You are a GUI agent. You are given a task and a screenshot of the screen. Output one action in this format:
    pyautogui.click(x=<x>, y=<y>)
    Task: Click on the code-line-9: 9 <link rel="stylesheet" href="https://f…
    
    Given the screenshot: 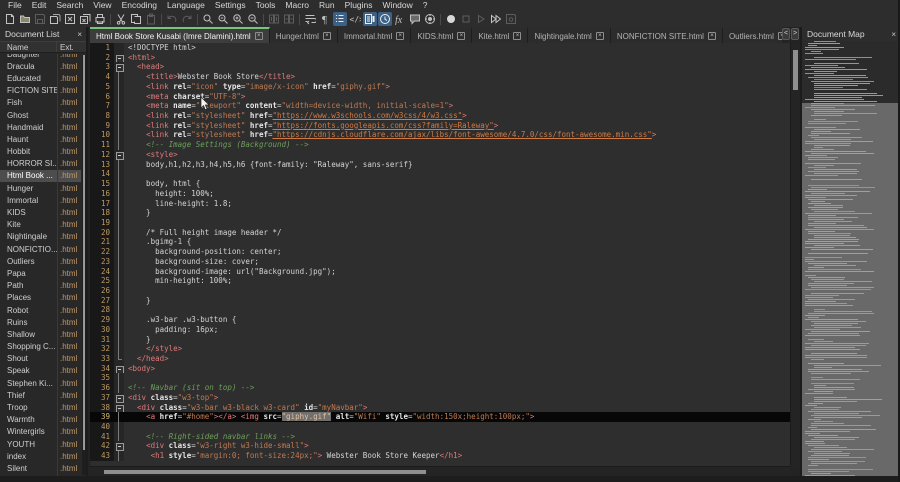 What is the action you would take?
    pyautogui.click(x=440, y=125)
    